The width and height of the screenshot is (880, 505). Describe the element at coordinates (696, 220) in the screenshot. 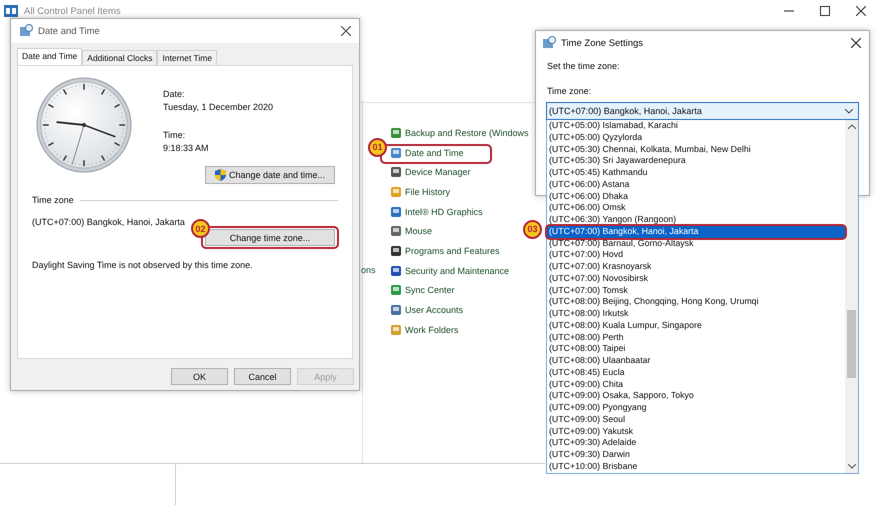

I see `dropdown-option: (UTC+06:30) Yangon (Rangoon)` at that location.